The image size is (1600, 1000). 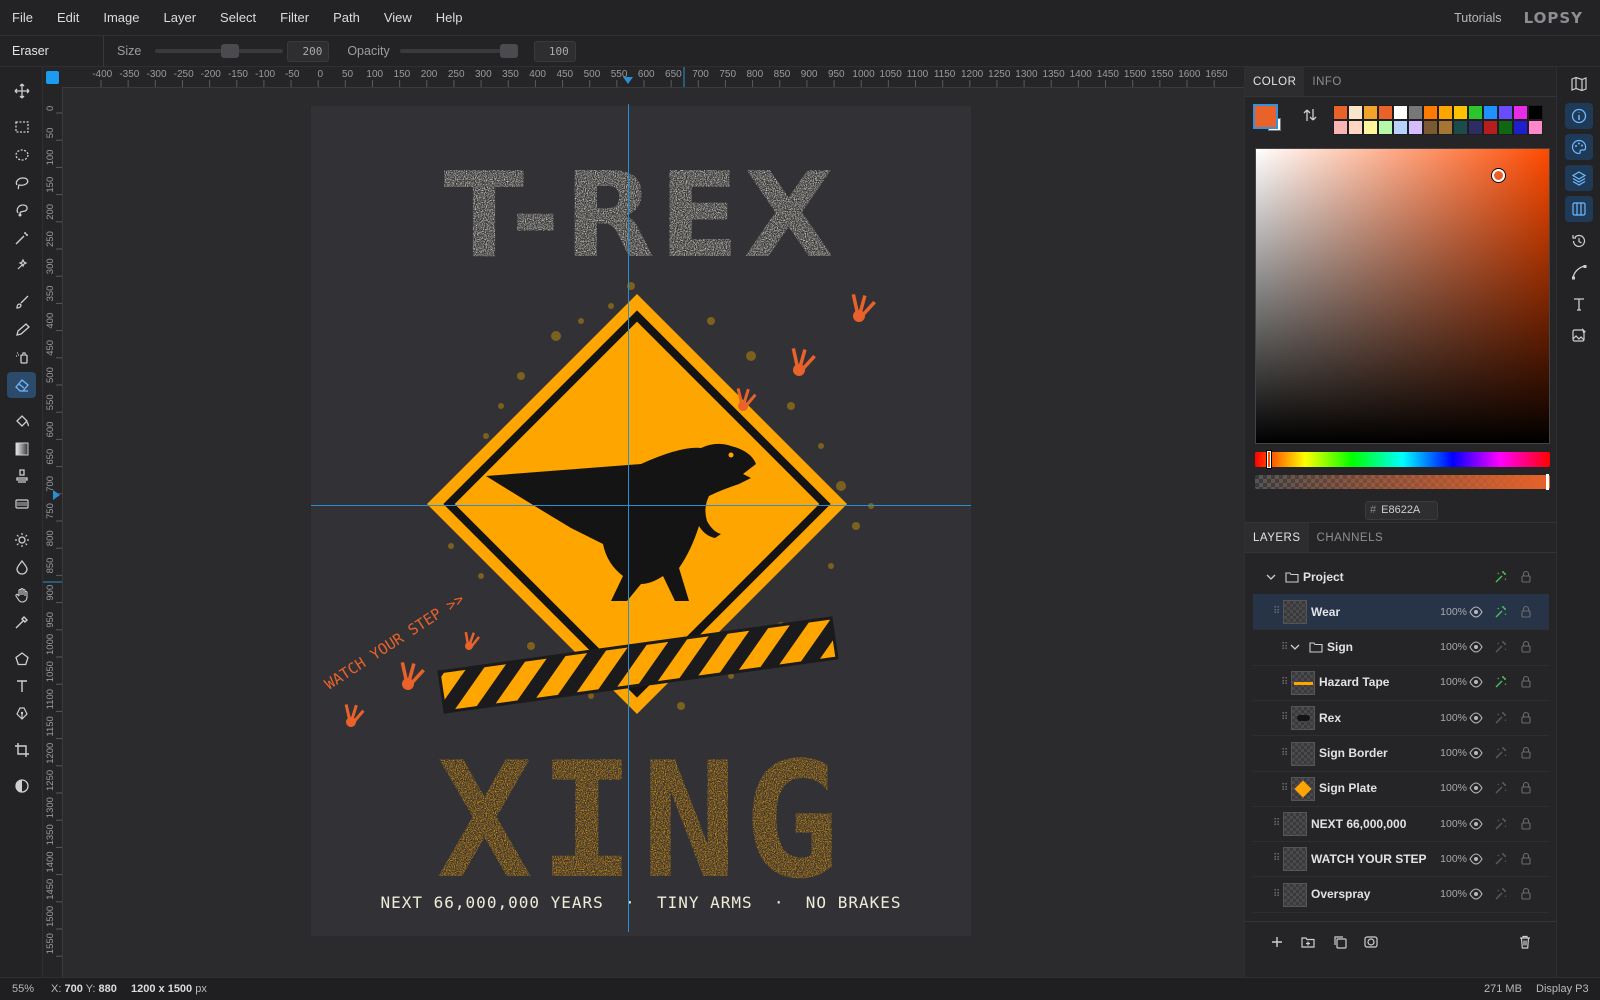 What do you see at coordinates (21, 786) in the screenshot?
I see `contrast-tool` at bounding box center [21, 786].